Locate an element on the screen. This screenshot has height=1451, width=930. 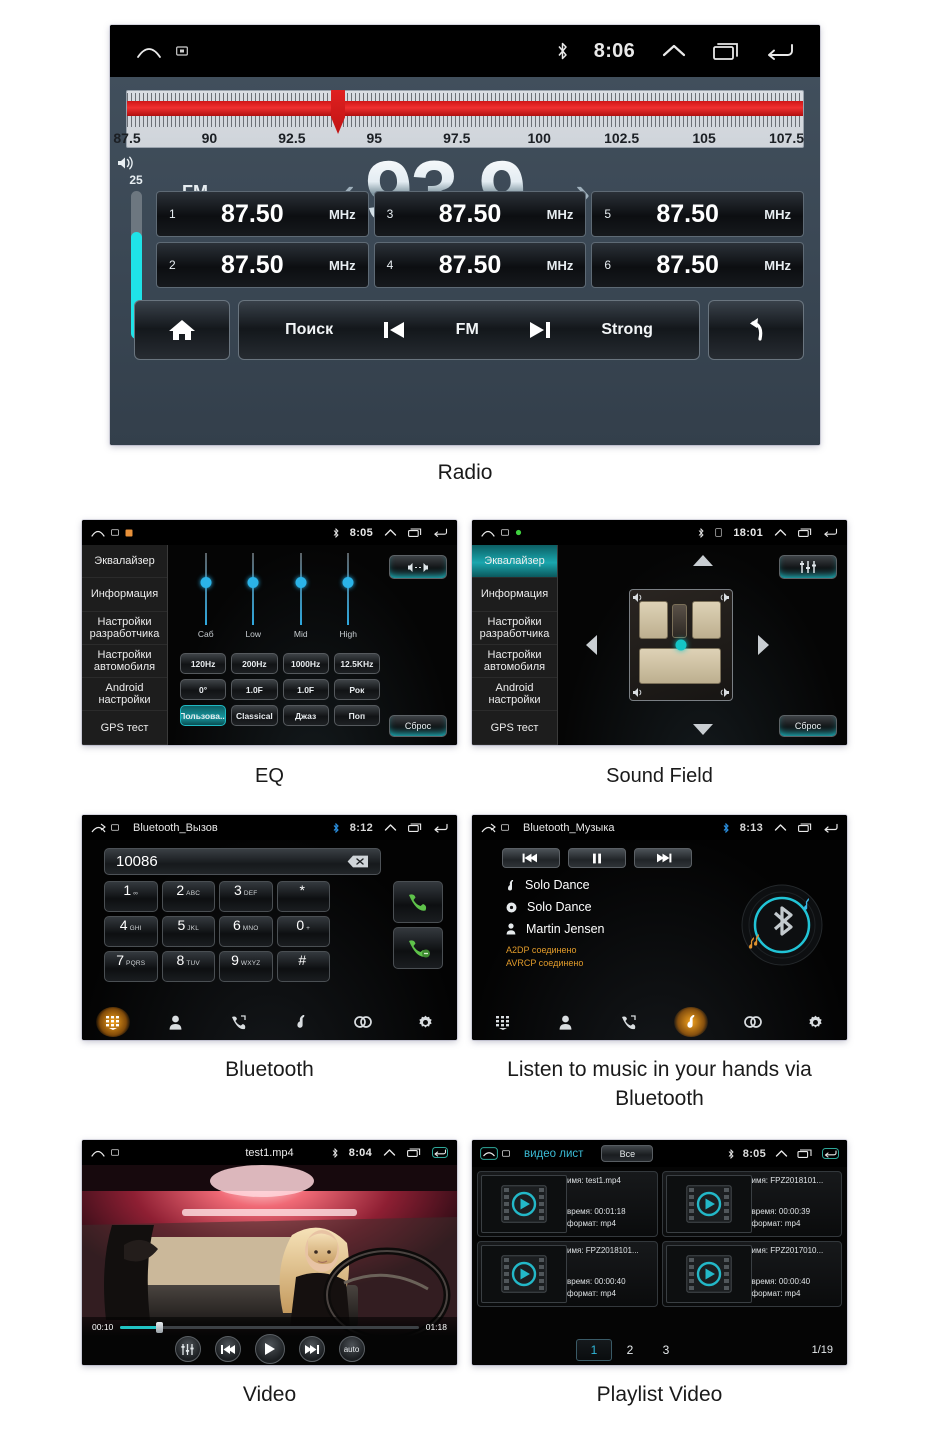
sf-down-arrow is located at coordinates (702, 729).